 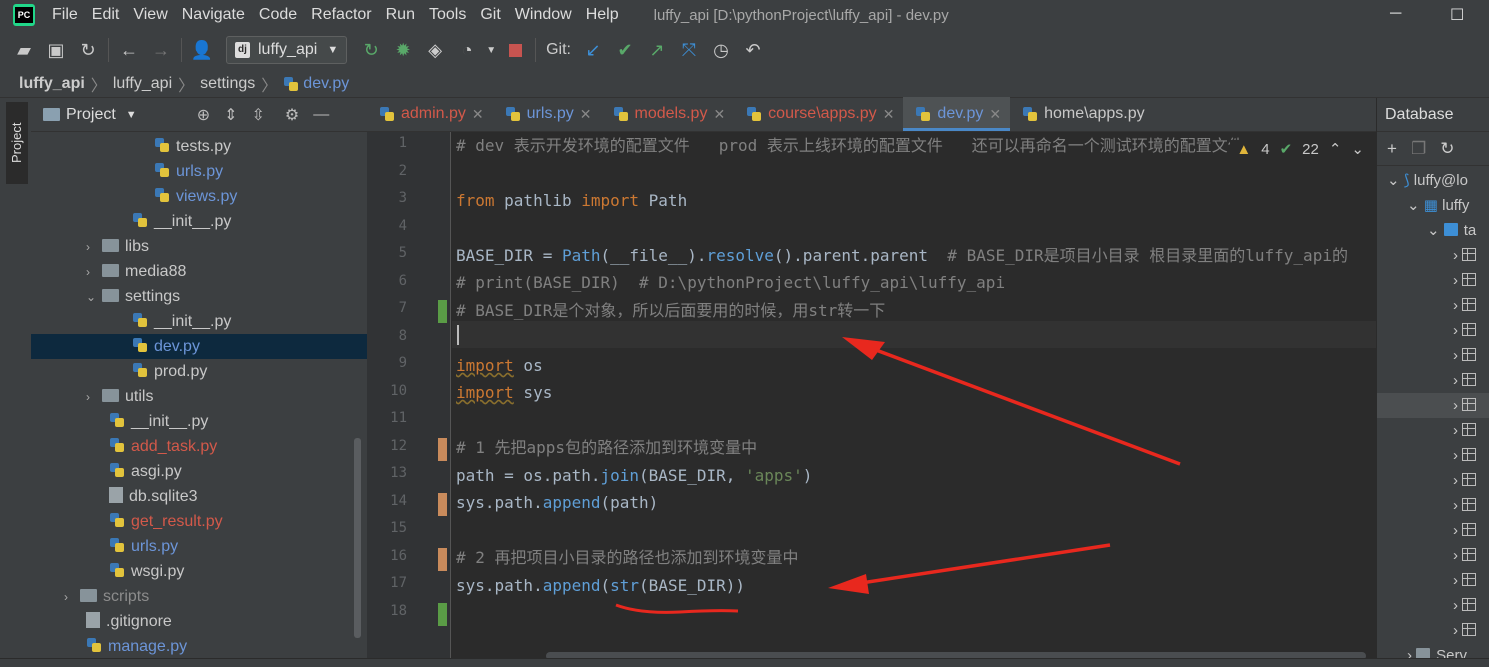 I want to click on tab-dev: dev.py ✕, so click(x=957, y=114).